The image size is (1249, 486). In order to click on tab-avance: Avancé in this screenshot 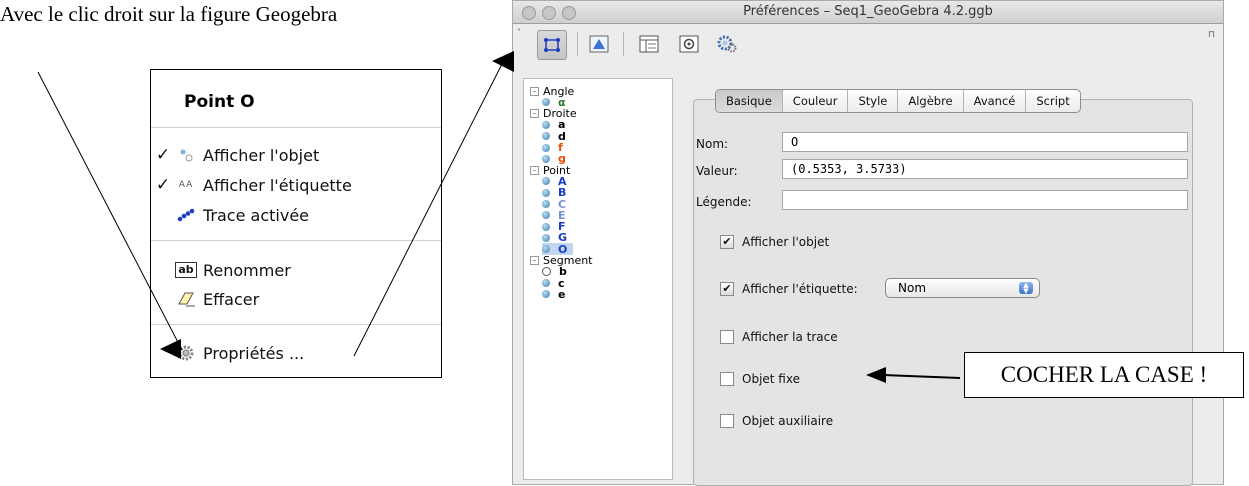, I will do `click(995, 101)`.